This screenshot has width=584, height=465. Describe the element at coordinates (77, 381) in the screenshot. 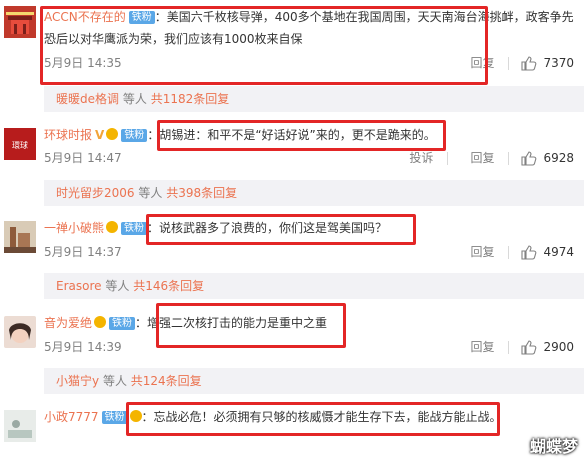

I see `reply-user: 小猫宁y` at that location.